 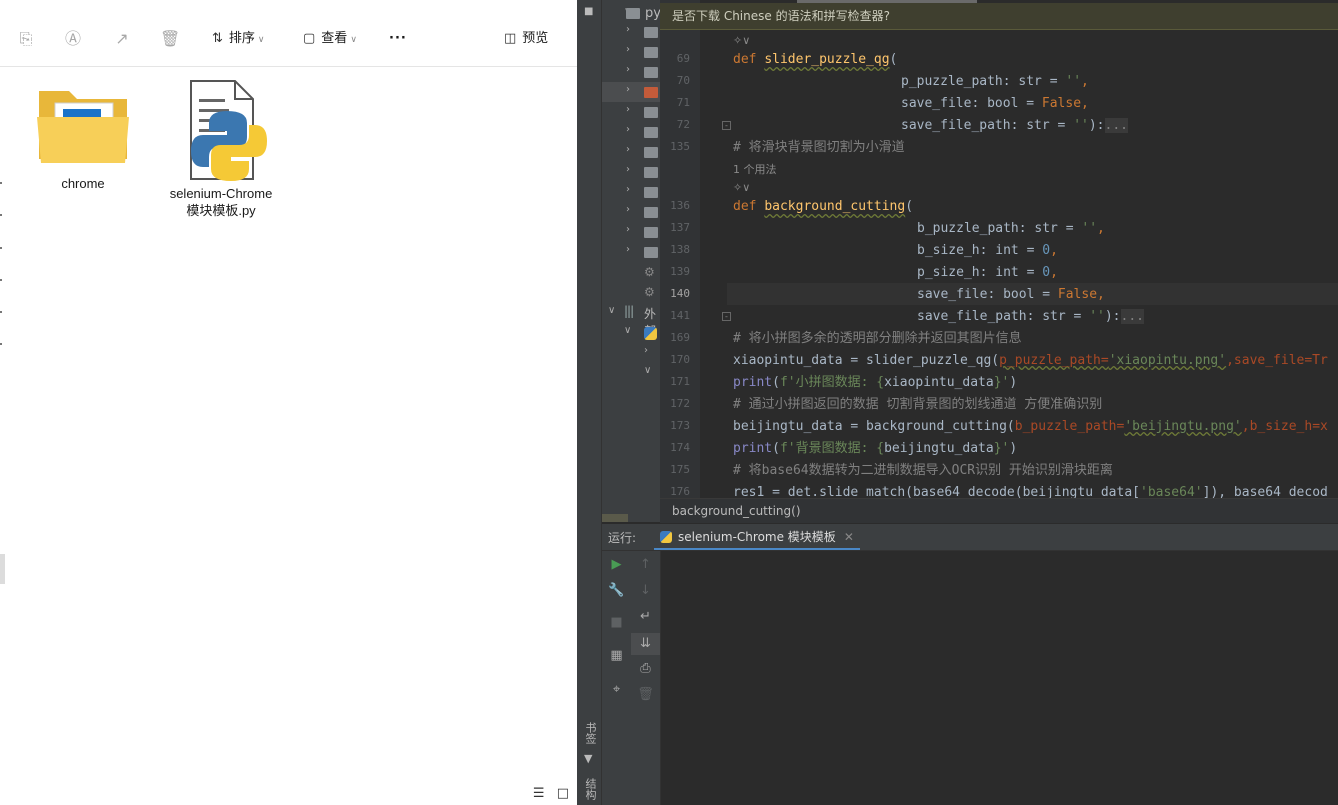 What do you see at coordinates (1011, 228) in the screenshot?
I see `code-line: b_puzzle_path: str = '',` at bounding box center [1011, 228].